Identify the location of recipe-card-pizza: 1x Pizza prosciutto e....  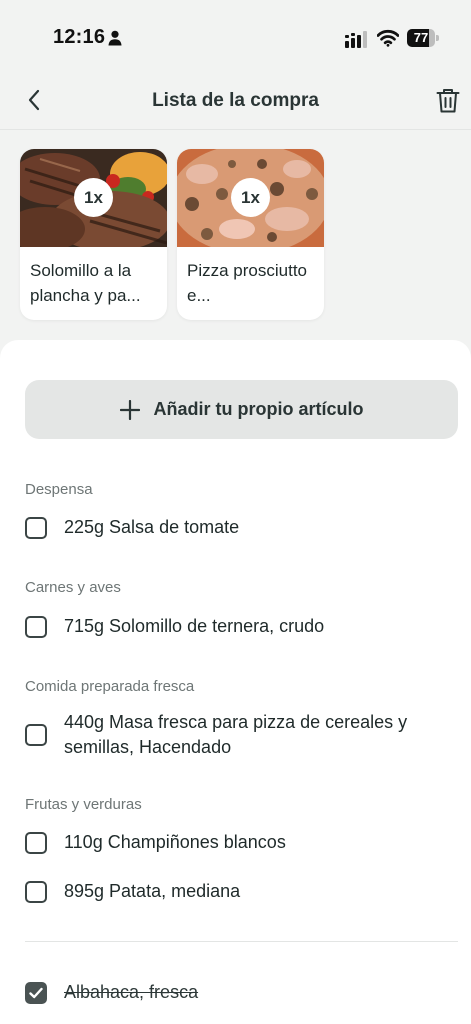
(250, 234).